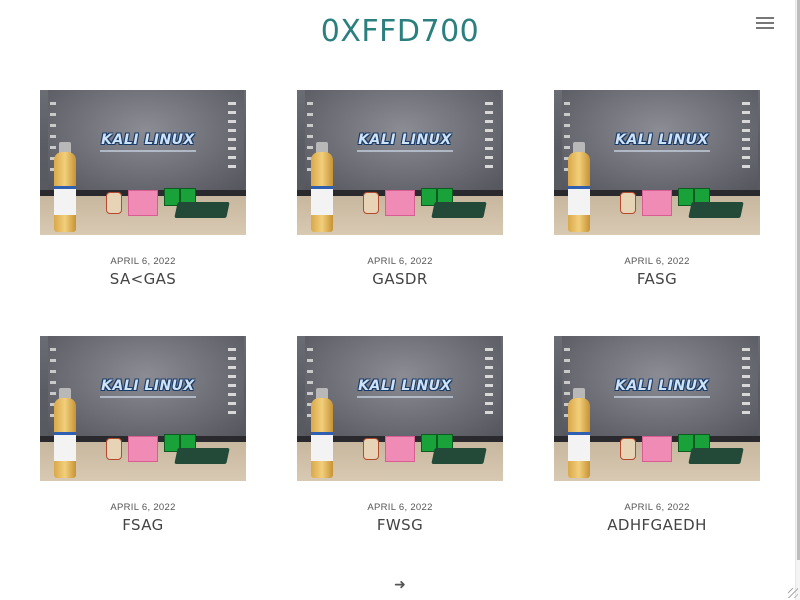 The height and width of the screenshot is (600, 800). I want to click on post-card: KALI LINUX APRIL 6, 2022 ADHFGAEDH, so click(657, 435).